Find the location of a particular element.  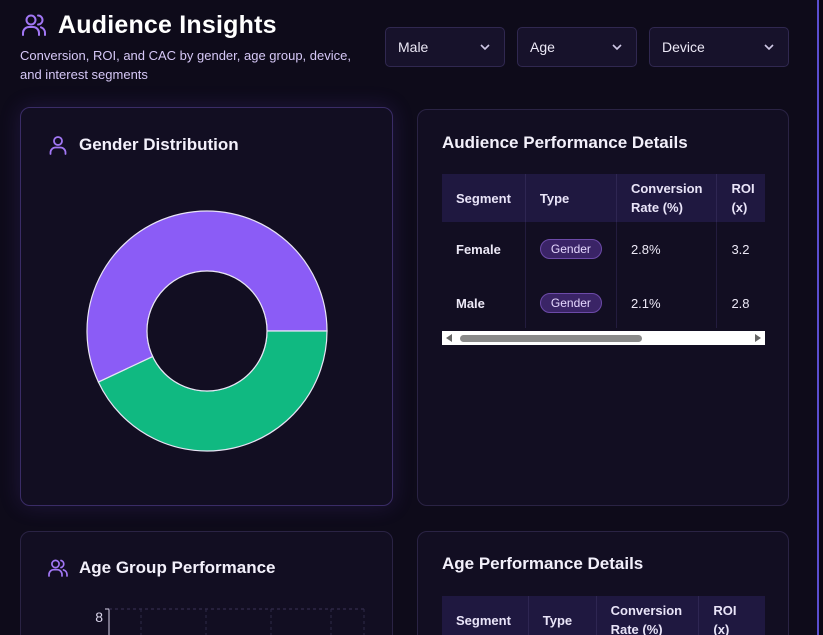

audience-table-title: Audience Performance Details is located at coordinates (565, 142).